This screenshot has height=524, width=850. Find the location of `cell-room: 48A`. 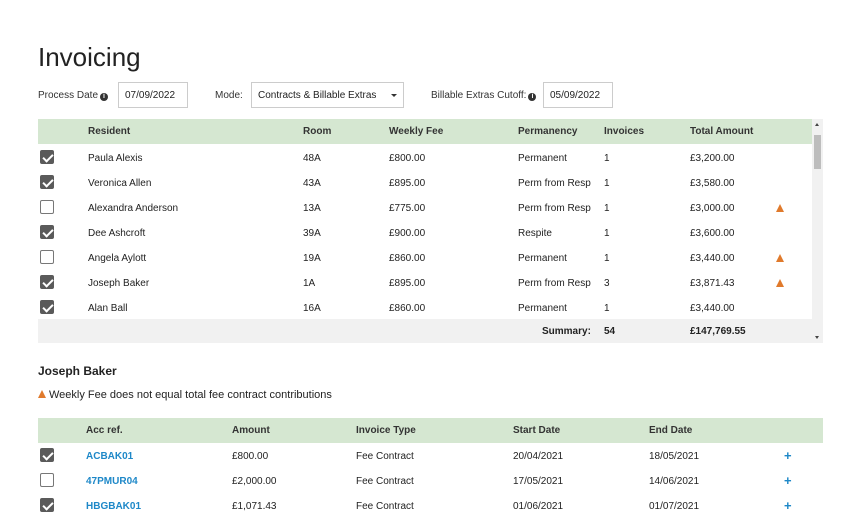

cell-room: 48A is located at coordinates (312, 158).